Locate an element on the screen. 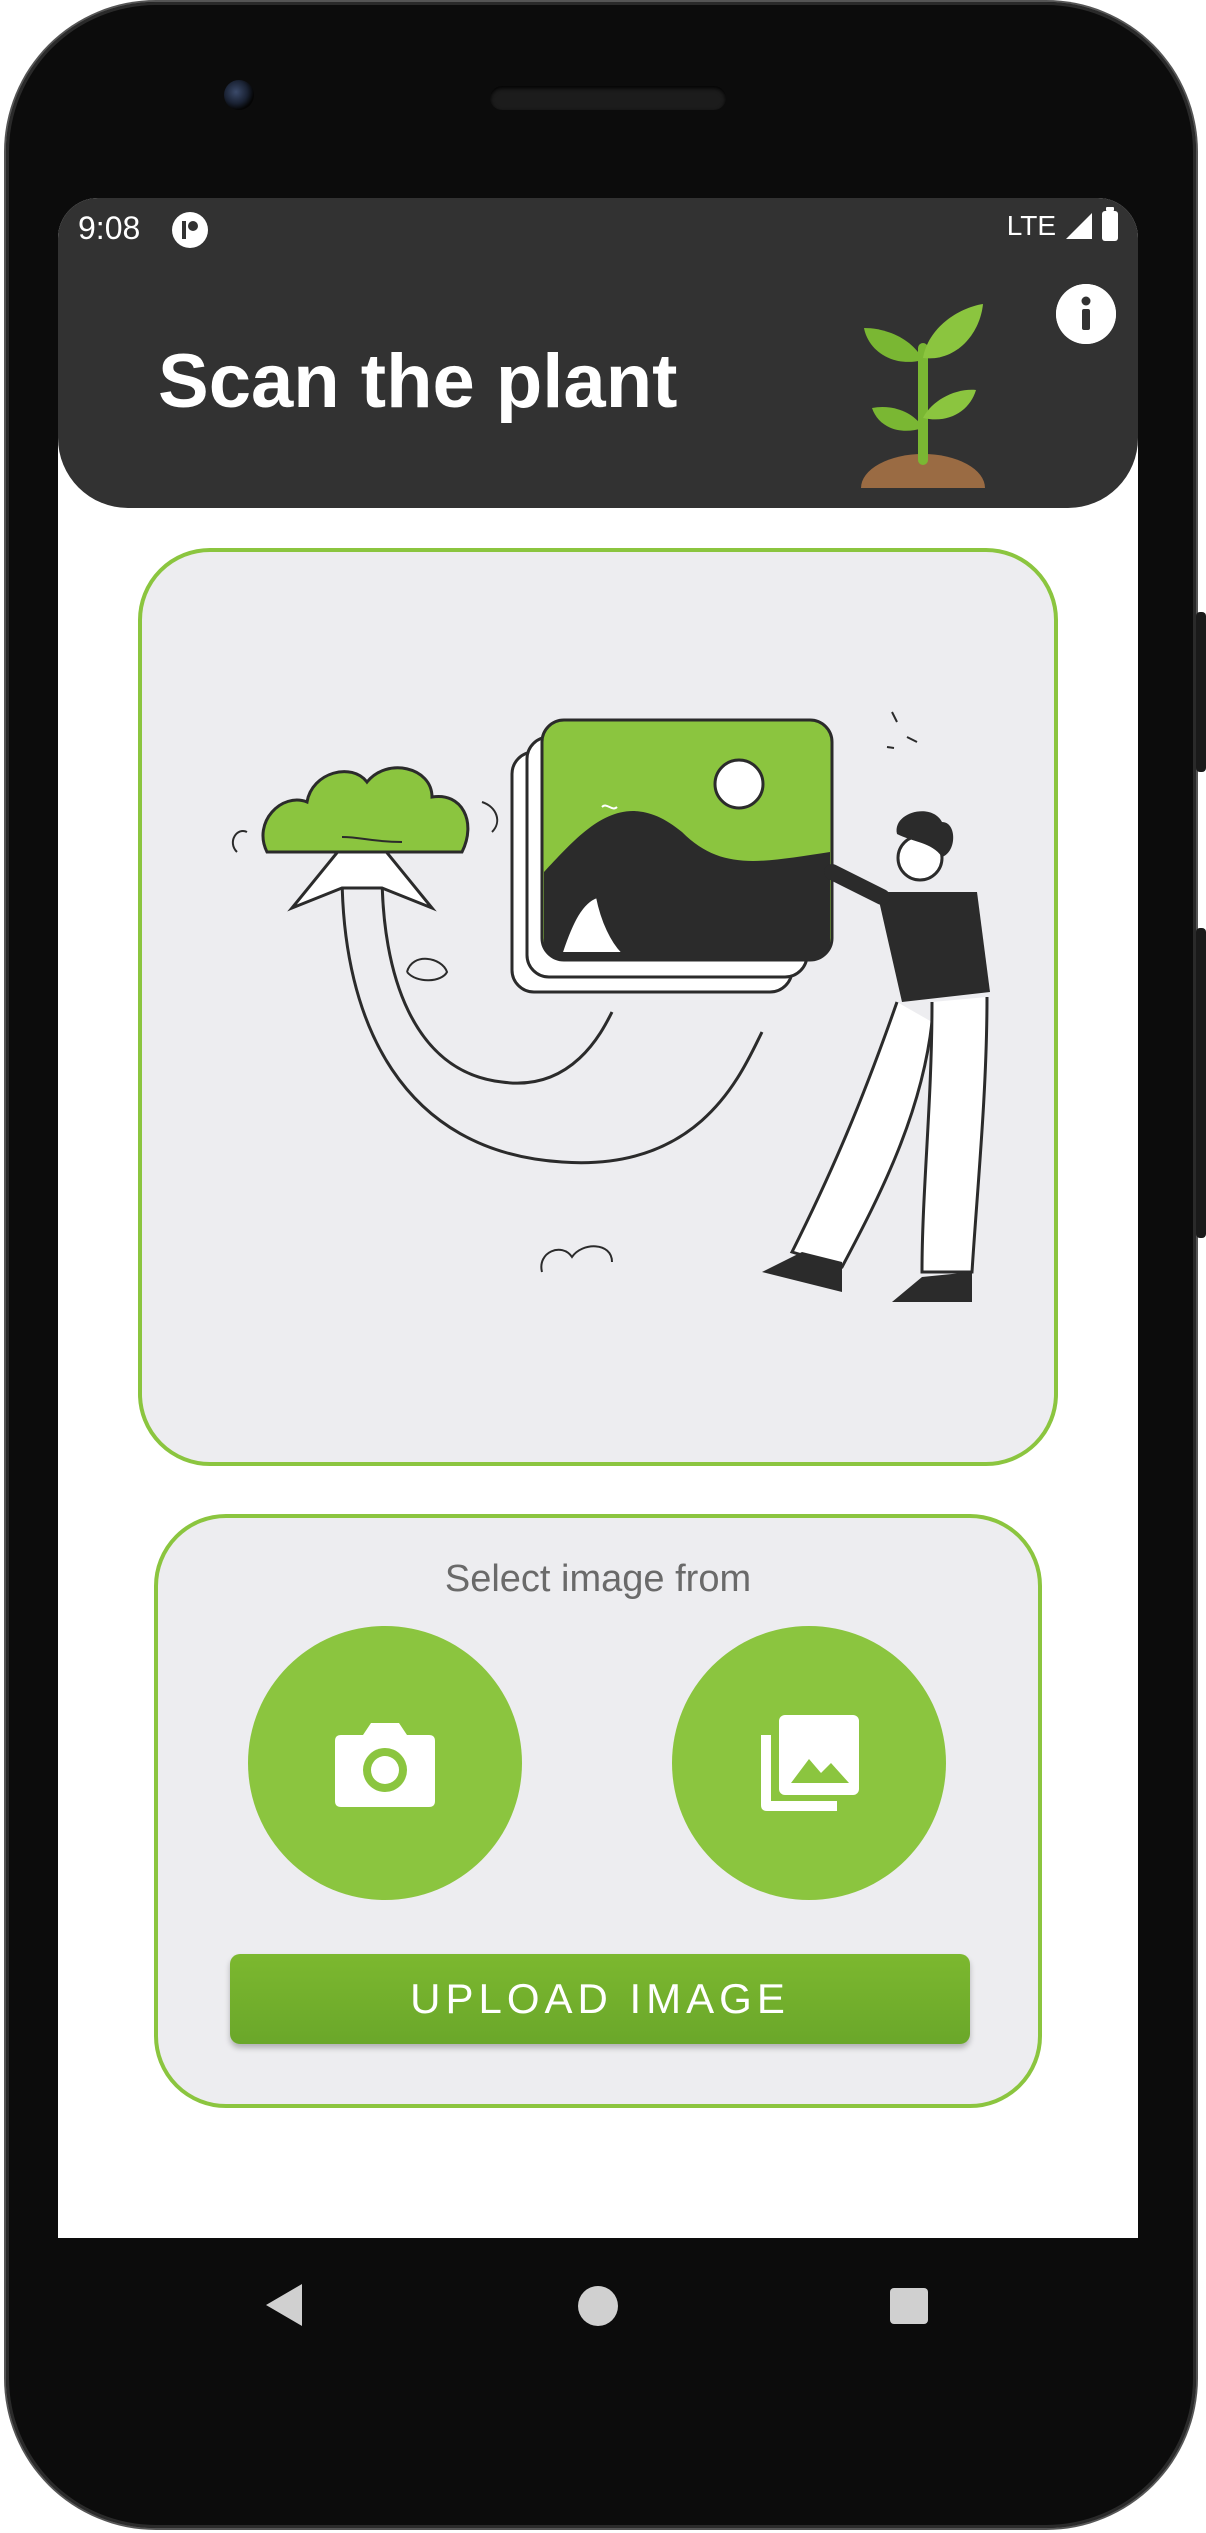 The image size is (1206, 2533). info-button is located at coordinates (1086, 314).